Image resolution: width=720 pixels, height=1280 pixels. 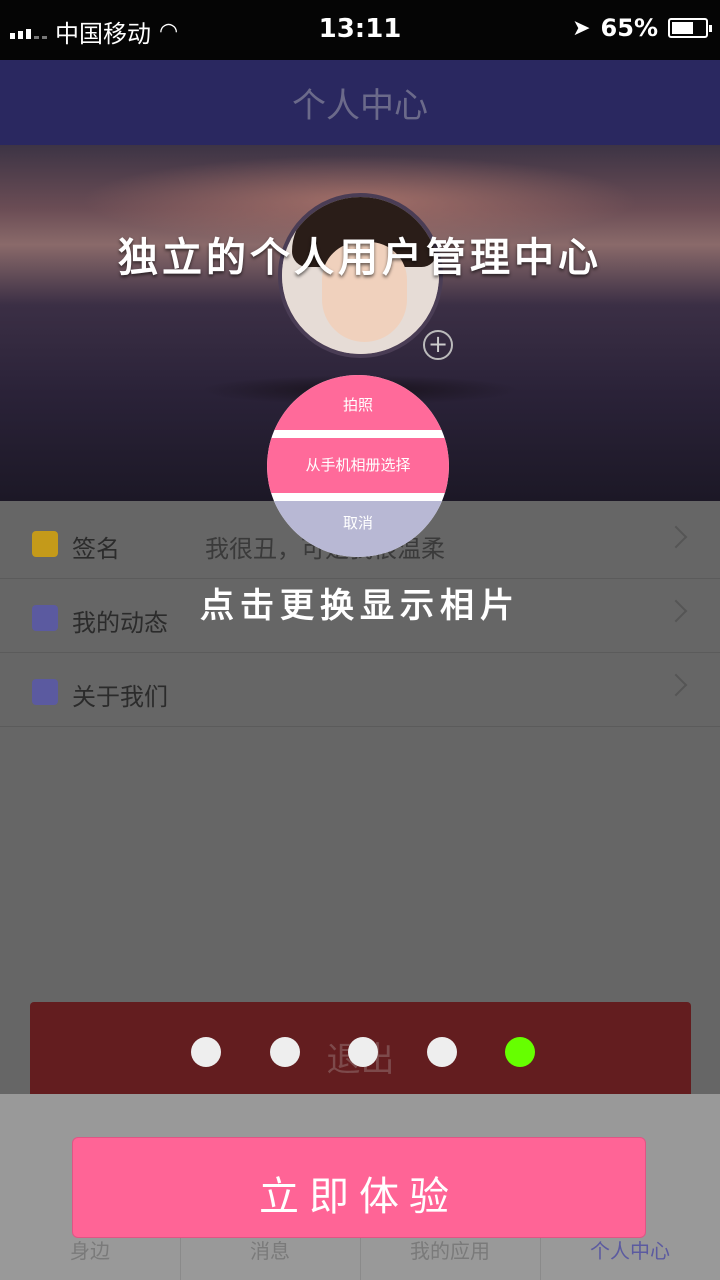 I want to click on list-item-label: 关于我们, so click(x=120, y=697).